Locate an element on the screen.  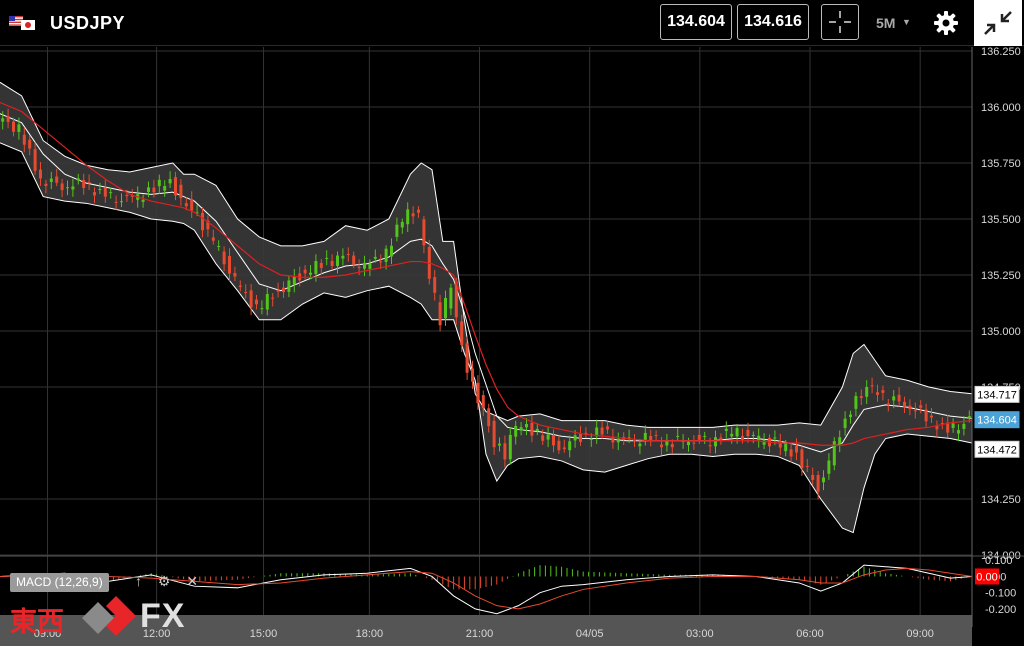
logo-fx-text: FX is located at coordinates (163, 616).